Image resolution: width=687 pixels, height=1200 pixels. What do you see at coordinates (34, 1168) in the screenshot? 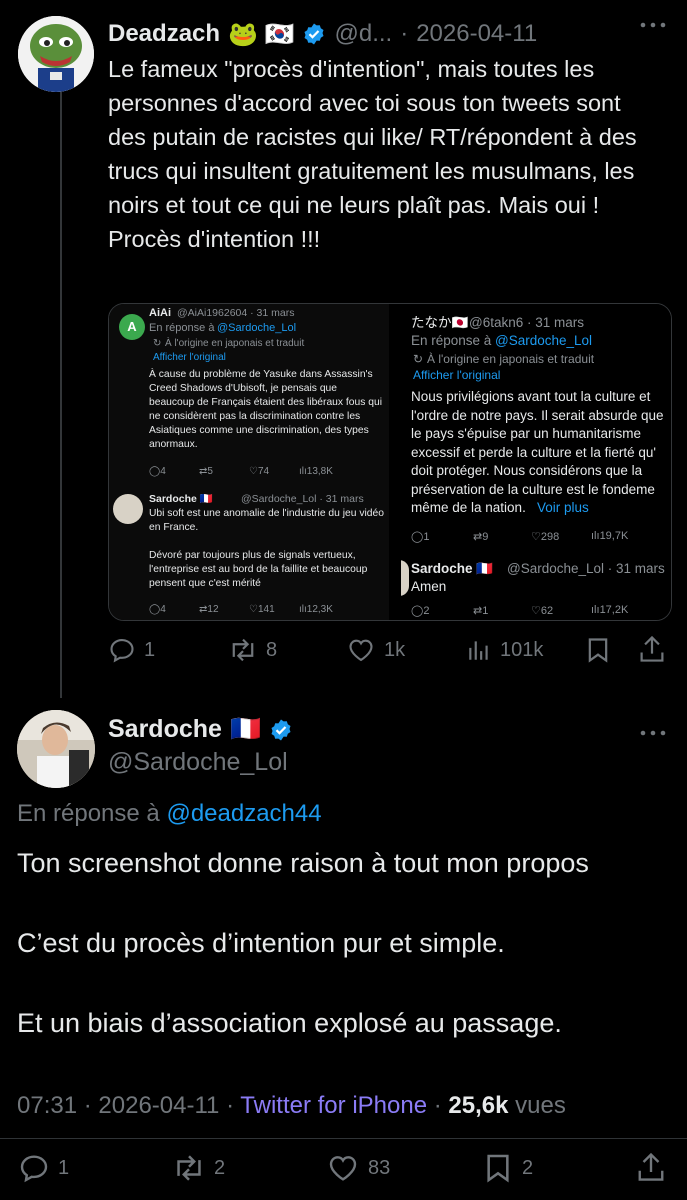
I see `reply-icon` at bounding box center [34, 1168].